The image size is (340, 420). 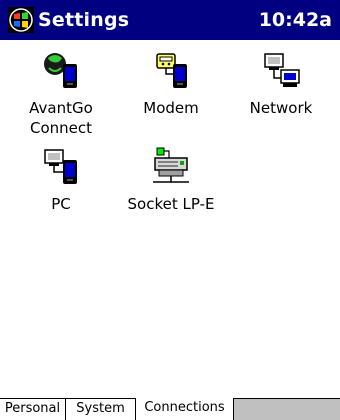 I want to click on clock: 10:42a, so click(x=295, y=20).